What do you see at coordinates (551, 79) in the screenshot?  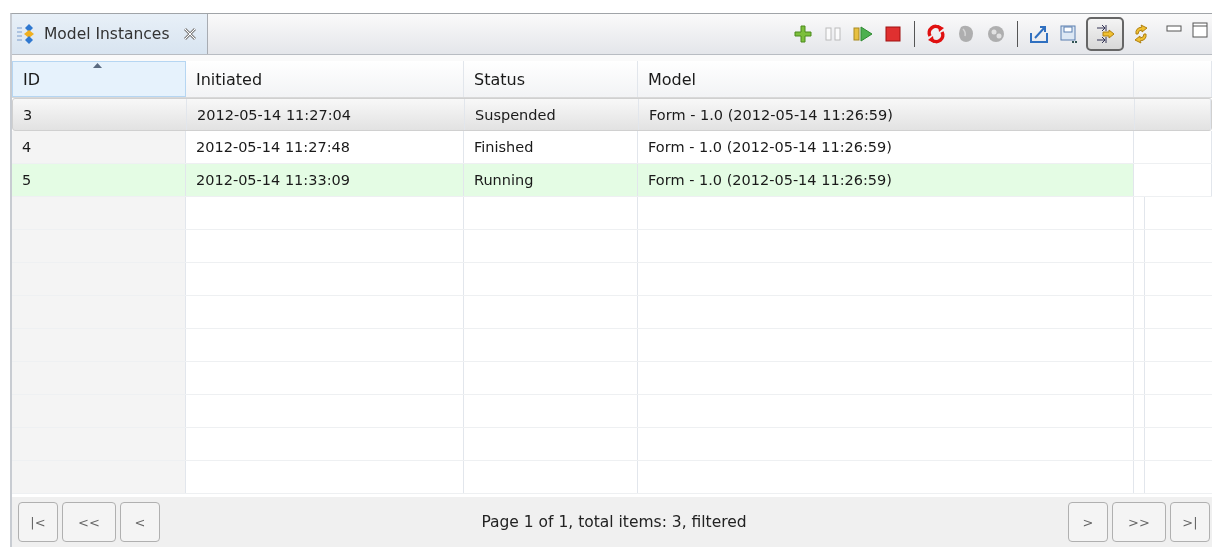 I see `column-header: Status` at bounding box center [551, 79].